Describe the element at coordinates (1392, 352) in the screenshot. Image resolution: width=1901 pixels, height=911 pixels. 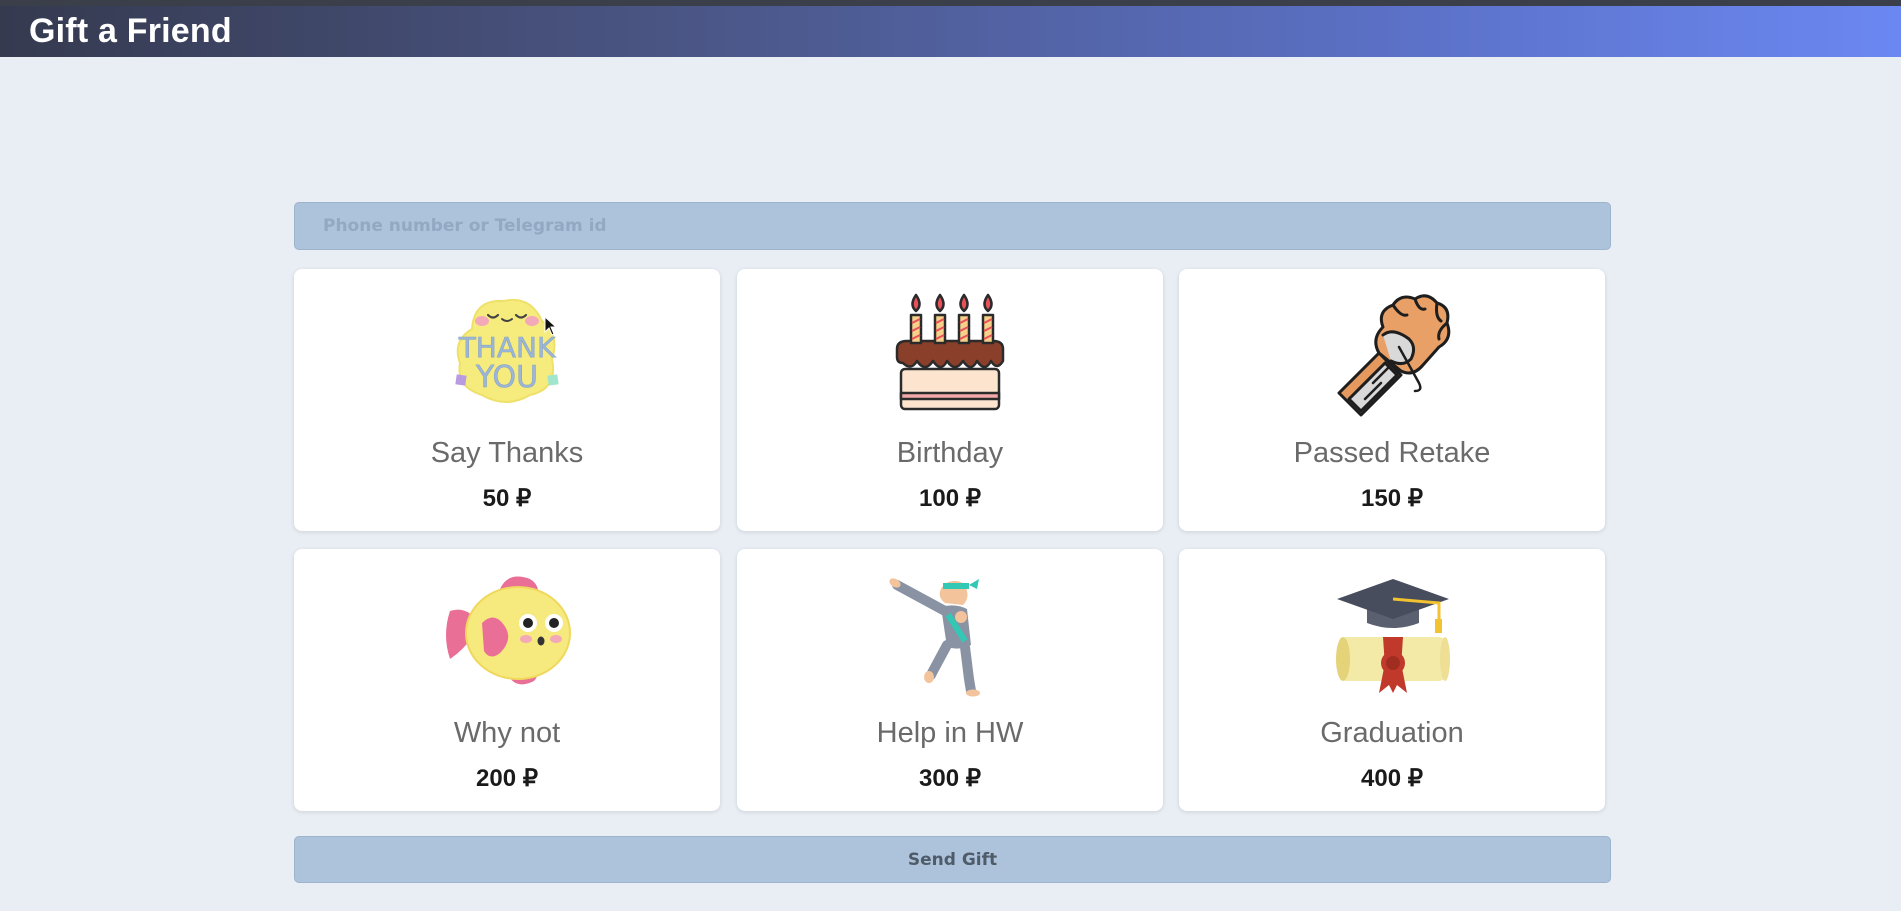
I see `bandaged-fist-icon` at that location.